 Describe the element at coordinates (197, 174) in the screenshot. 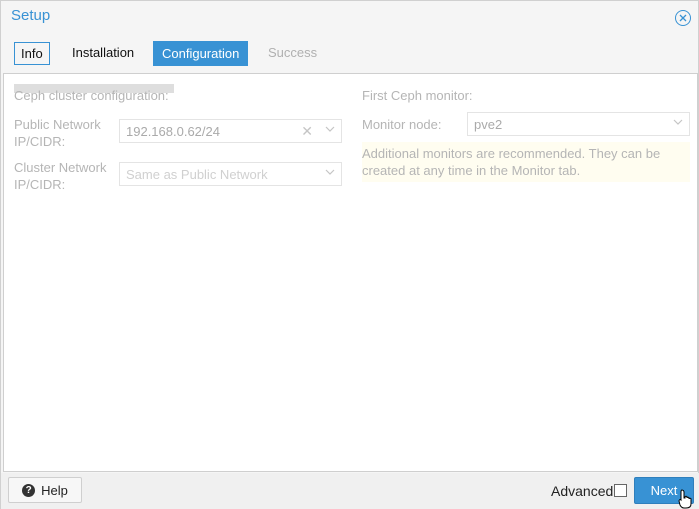

I see `cluster-network-placeholder: Same as Public Network` at that location.